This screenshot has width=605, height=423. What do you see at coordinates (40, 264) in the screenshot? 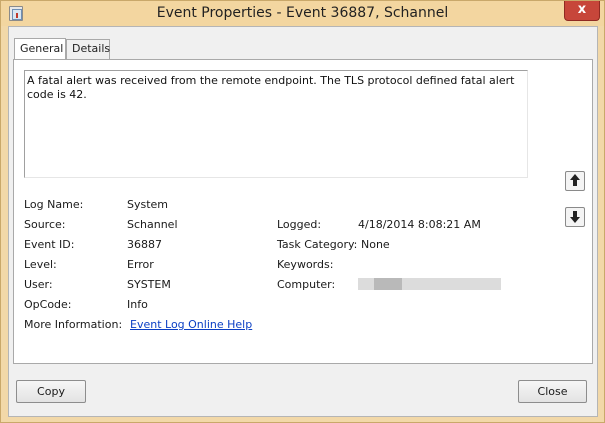
I see `level-label: Level:` at bounding box center [40, 264].